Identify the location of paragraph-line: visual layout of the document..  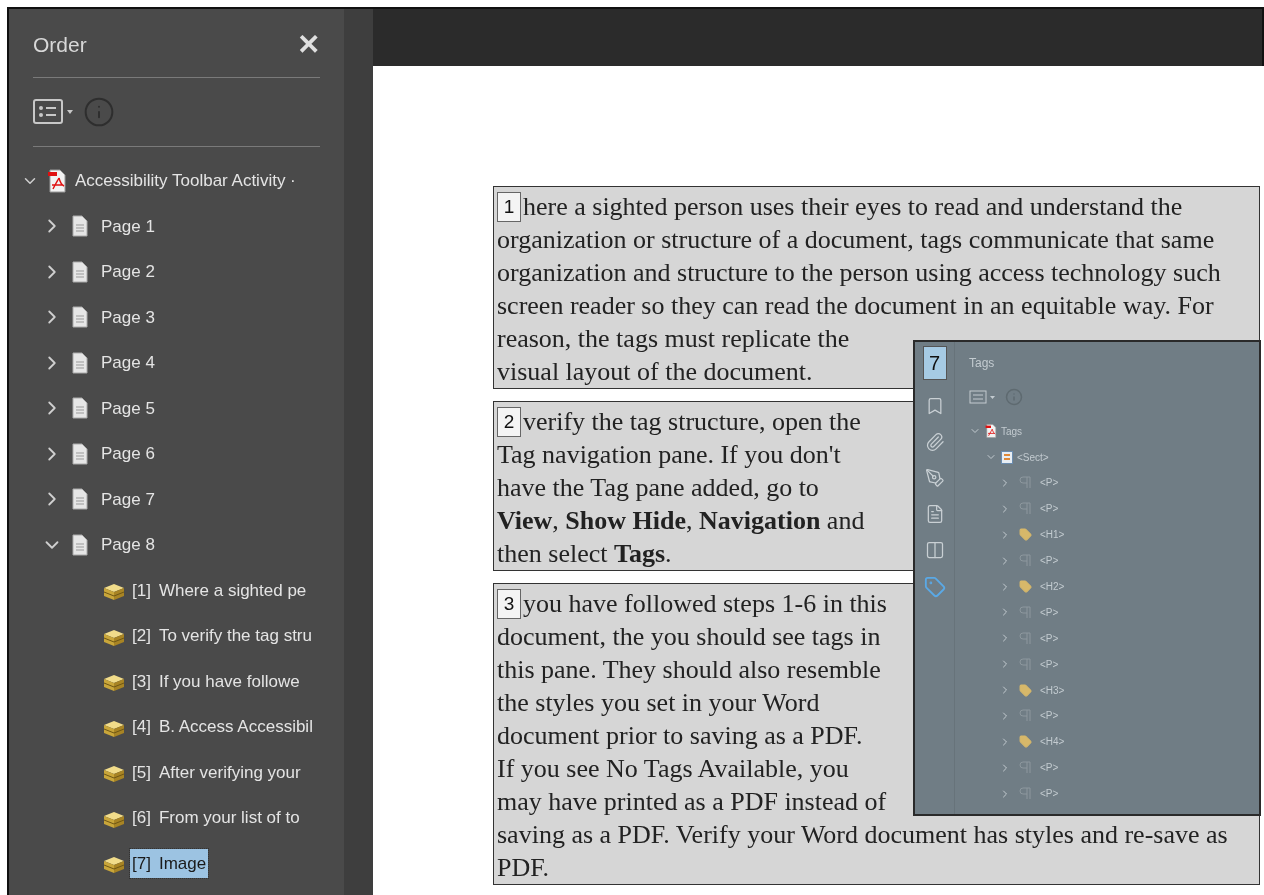
(655, 372).